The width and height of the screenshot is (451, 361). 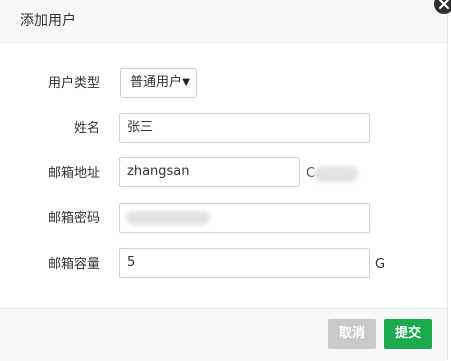 I want to click on user-type-select: 普通用户 ▼, so click(x=158, y=83).